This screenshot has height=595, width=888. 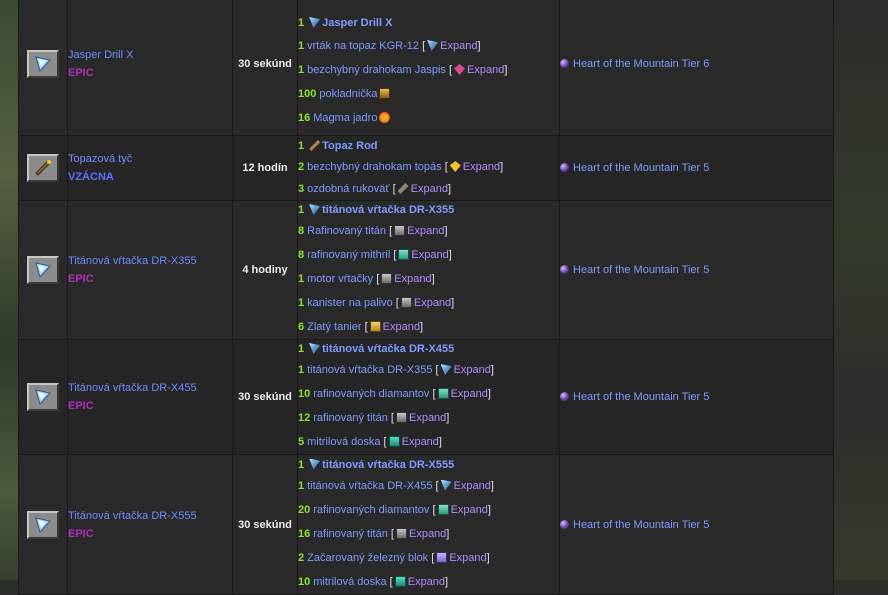 I want to click on result-line: 1 titánová vŕtačka DR-X555, so click(x=376, y=464).